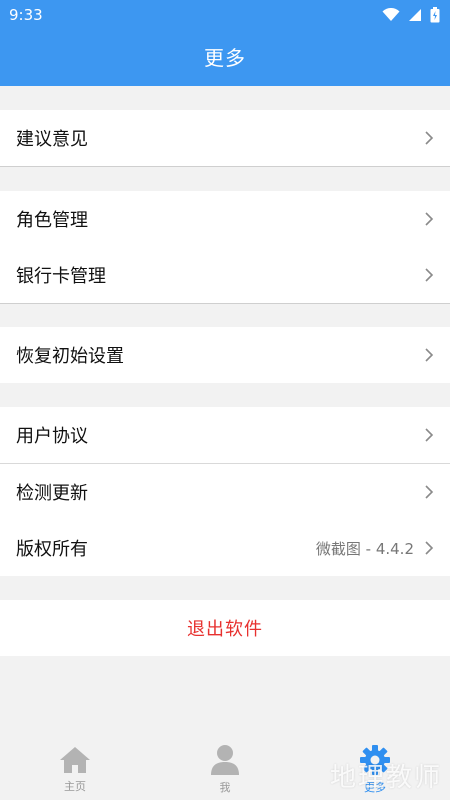  Describe the element at coordinates (225, 548) in the screenshot. I see `row-copyright: 版权所有 微截图 - 4.4.2` at that location.